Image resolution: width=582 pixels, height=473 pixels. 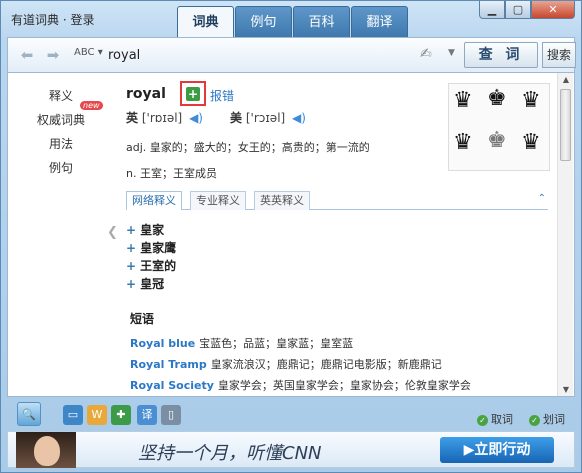 I want to click on scroll-up-icon: ▲, so click(x=566, y=79).